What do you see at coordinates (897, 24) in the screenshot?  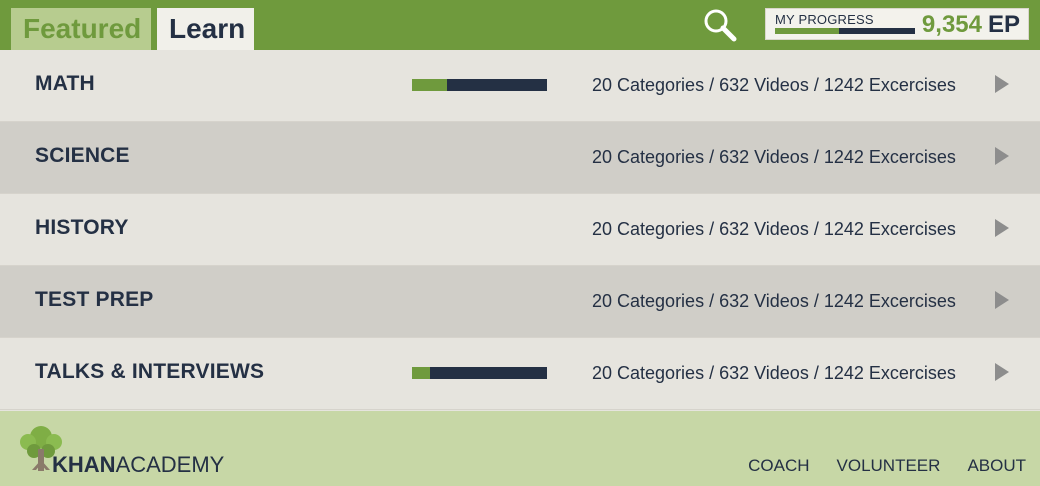 I see `my-progress-panel: MY PROGRESS 9,354 EP` at bounding box center [897, 24].